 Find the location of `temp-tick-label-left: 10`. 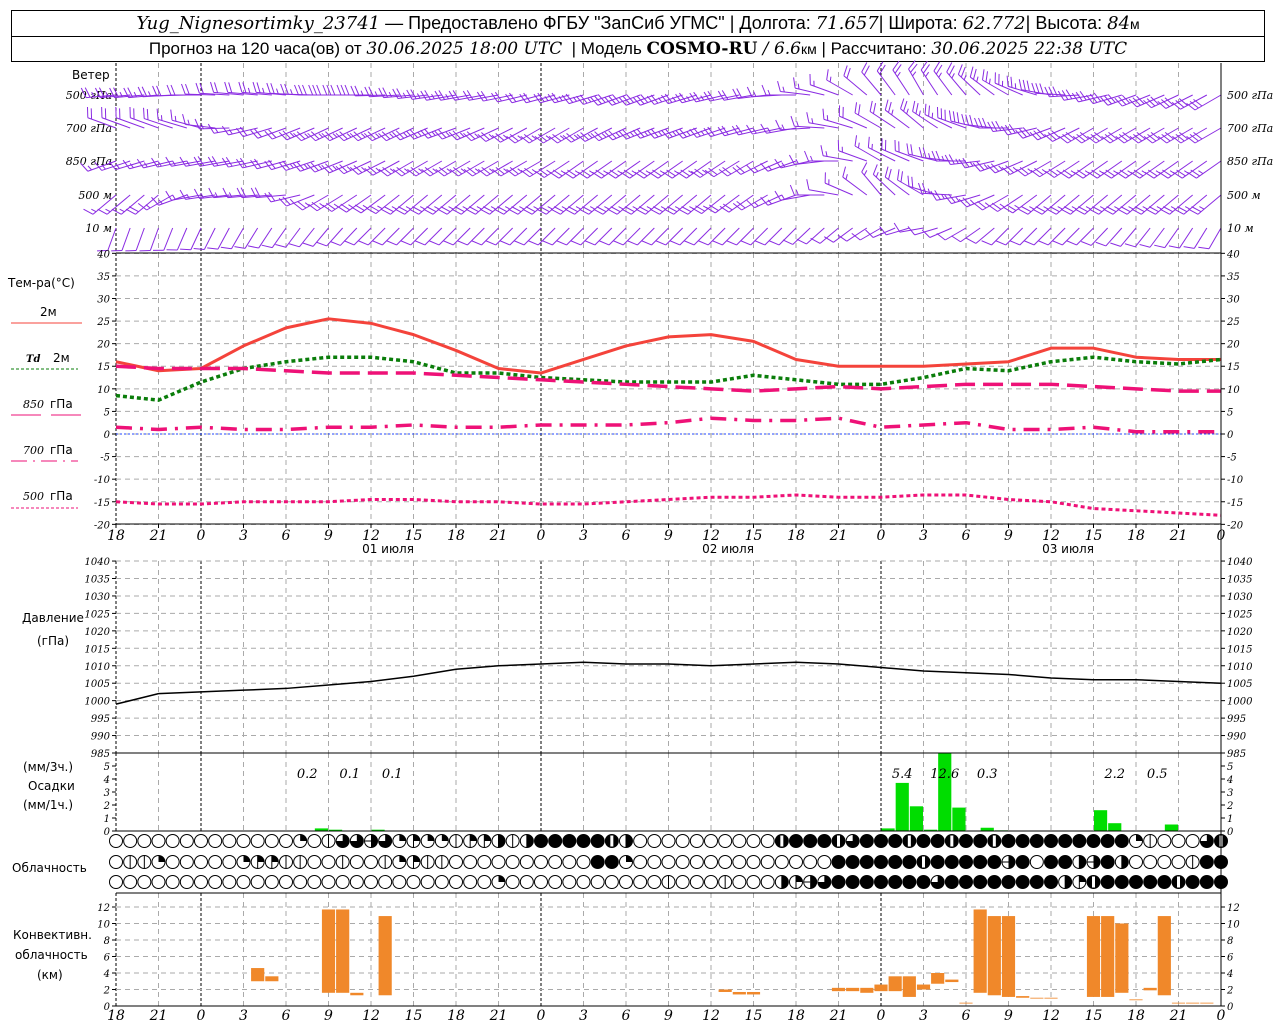

temp-tick-label-left: 10 is located at coordinates (103, 390).